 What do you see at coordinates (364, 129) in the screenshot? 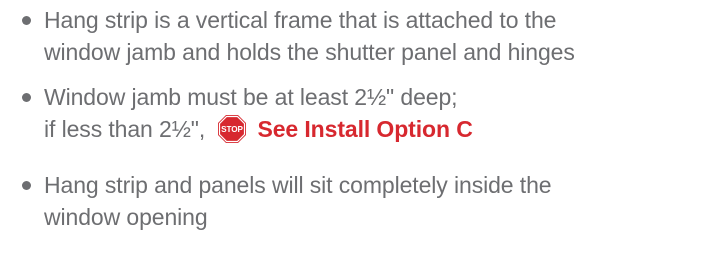
I see `install-option-c-link: See Install Option C` at bounding box center [364, 129].